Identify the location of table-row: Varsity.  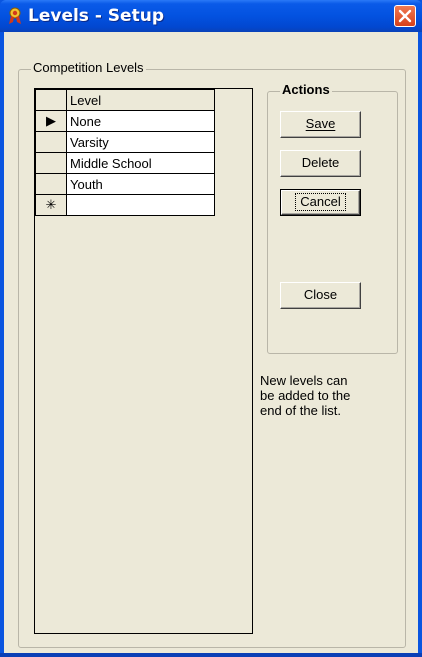
(125, 142).